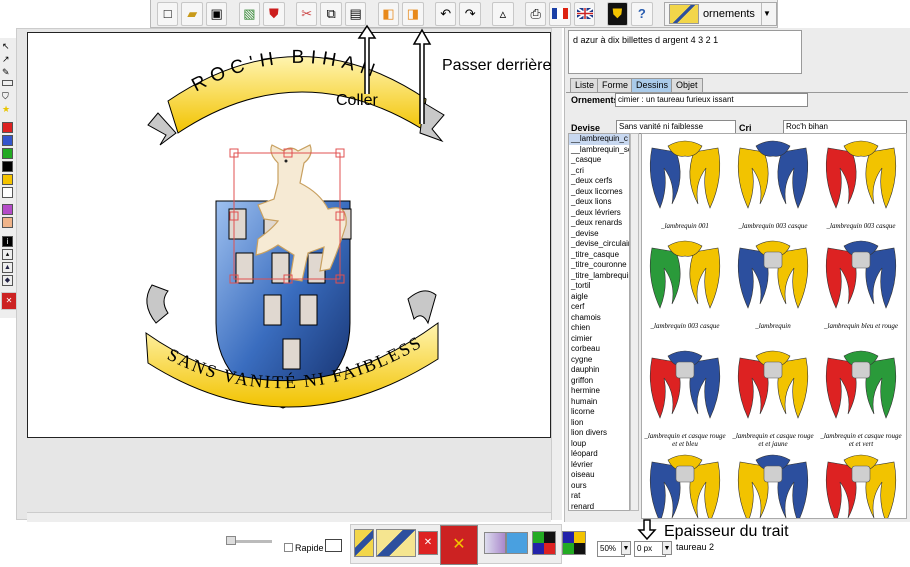 This screenshot has height=567, width=910. I want to click on color-green, so click(7, 153).